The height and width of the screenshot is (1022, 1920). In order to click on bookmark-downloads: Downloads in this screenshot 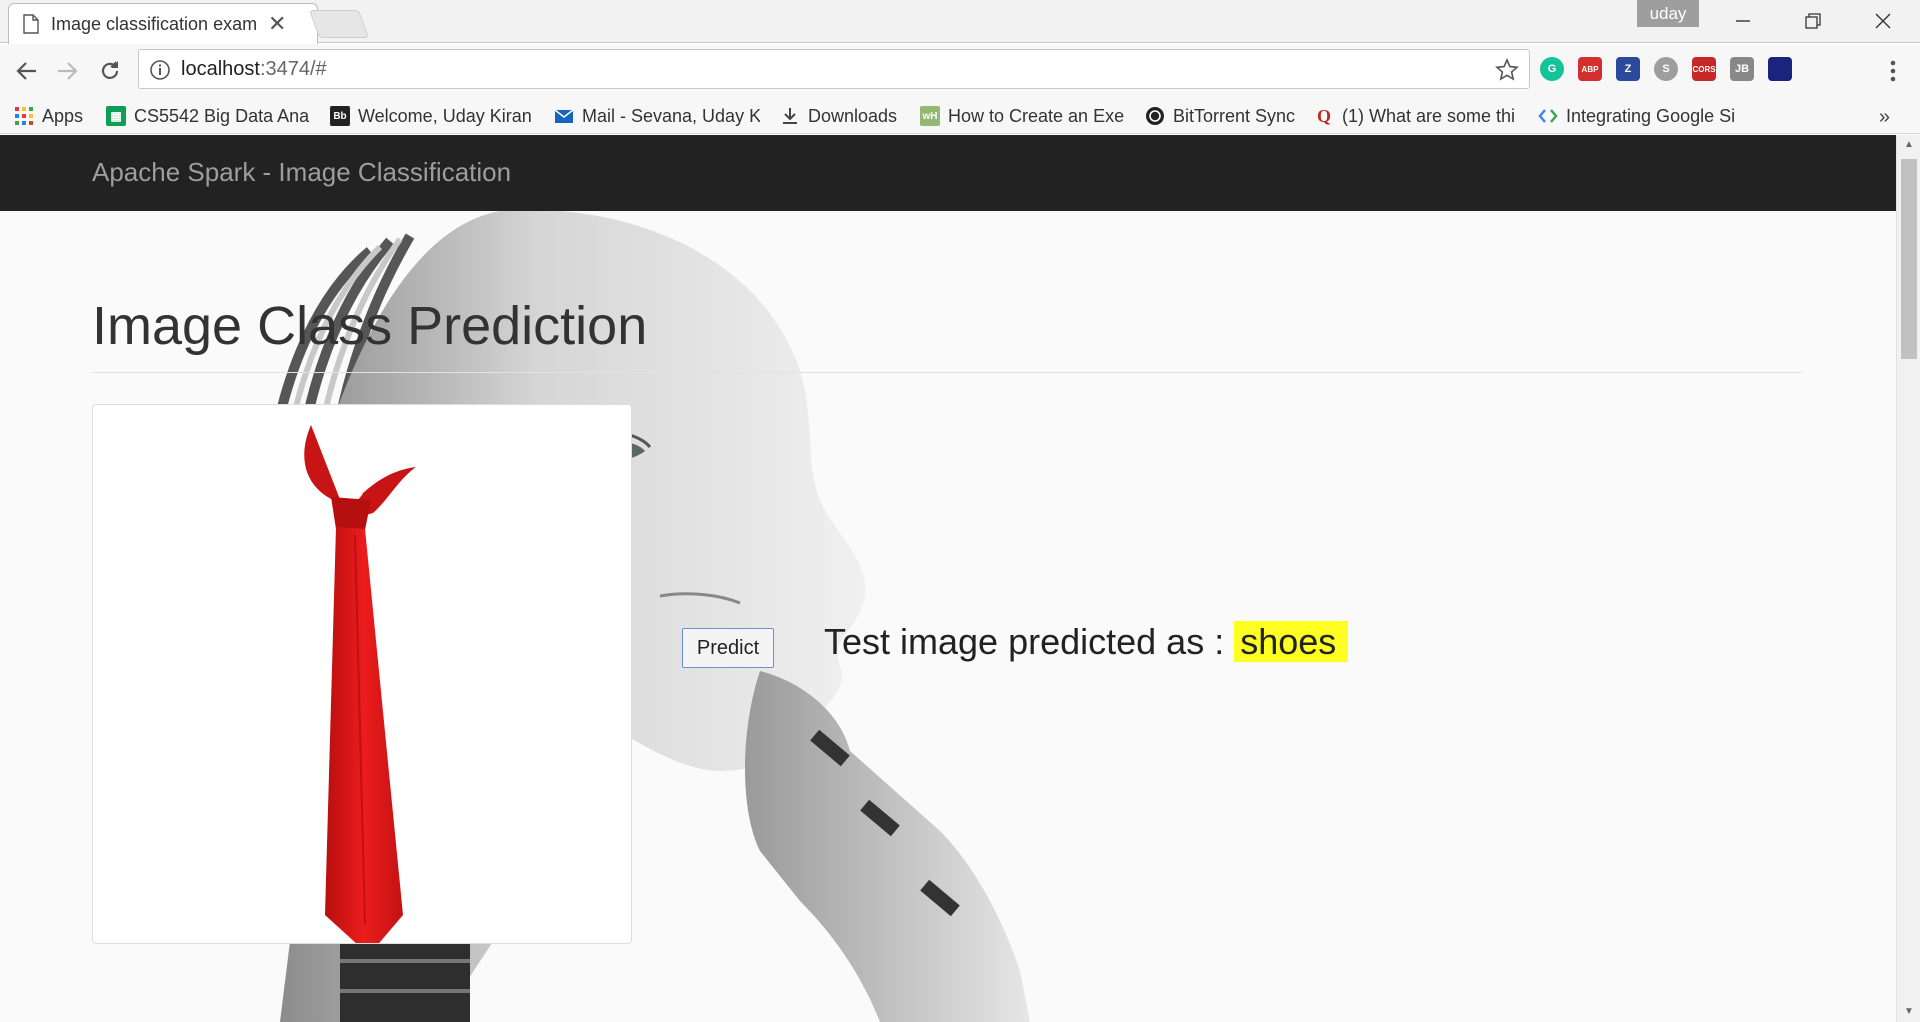, I will do `click(843, 116)`.